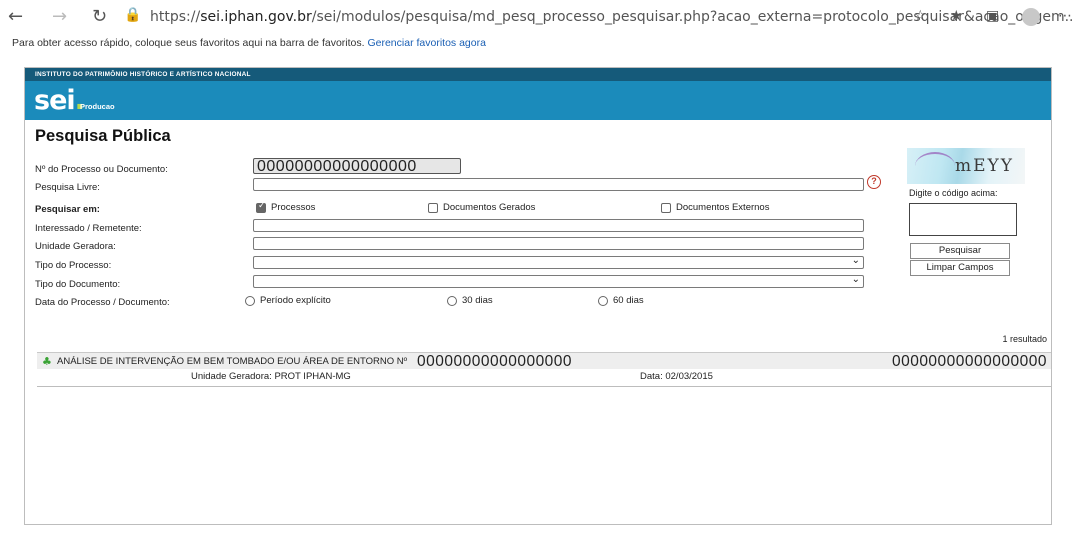 The width and height of the screenshot is (1075, 547). What do you see at coordinates (628, 300) in the screenshot?
I see `radio-60-label: 60 dias` at bounding box center [628, 300].